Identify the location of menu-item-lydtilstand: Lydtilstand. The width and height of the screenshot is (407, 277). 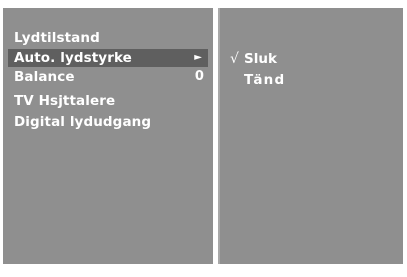
(108, 38).